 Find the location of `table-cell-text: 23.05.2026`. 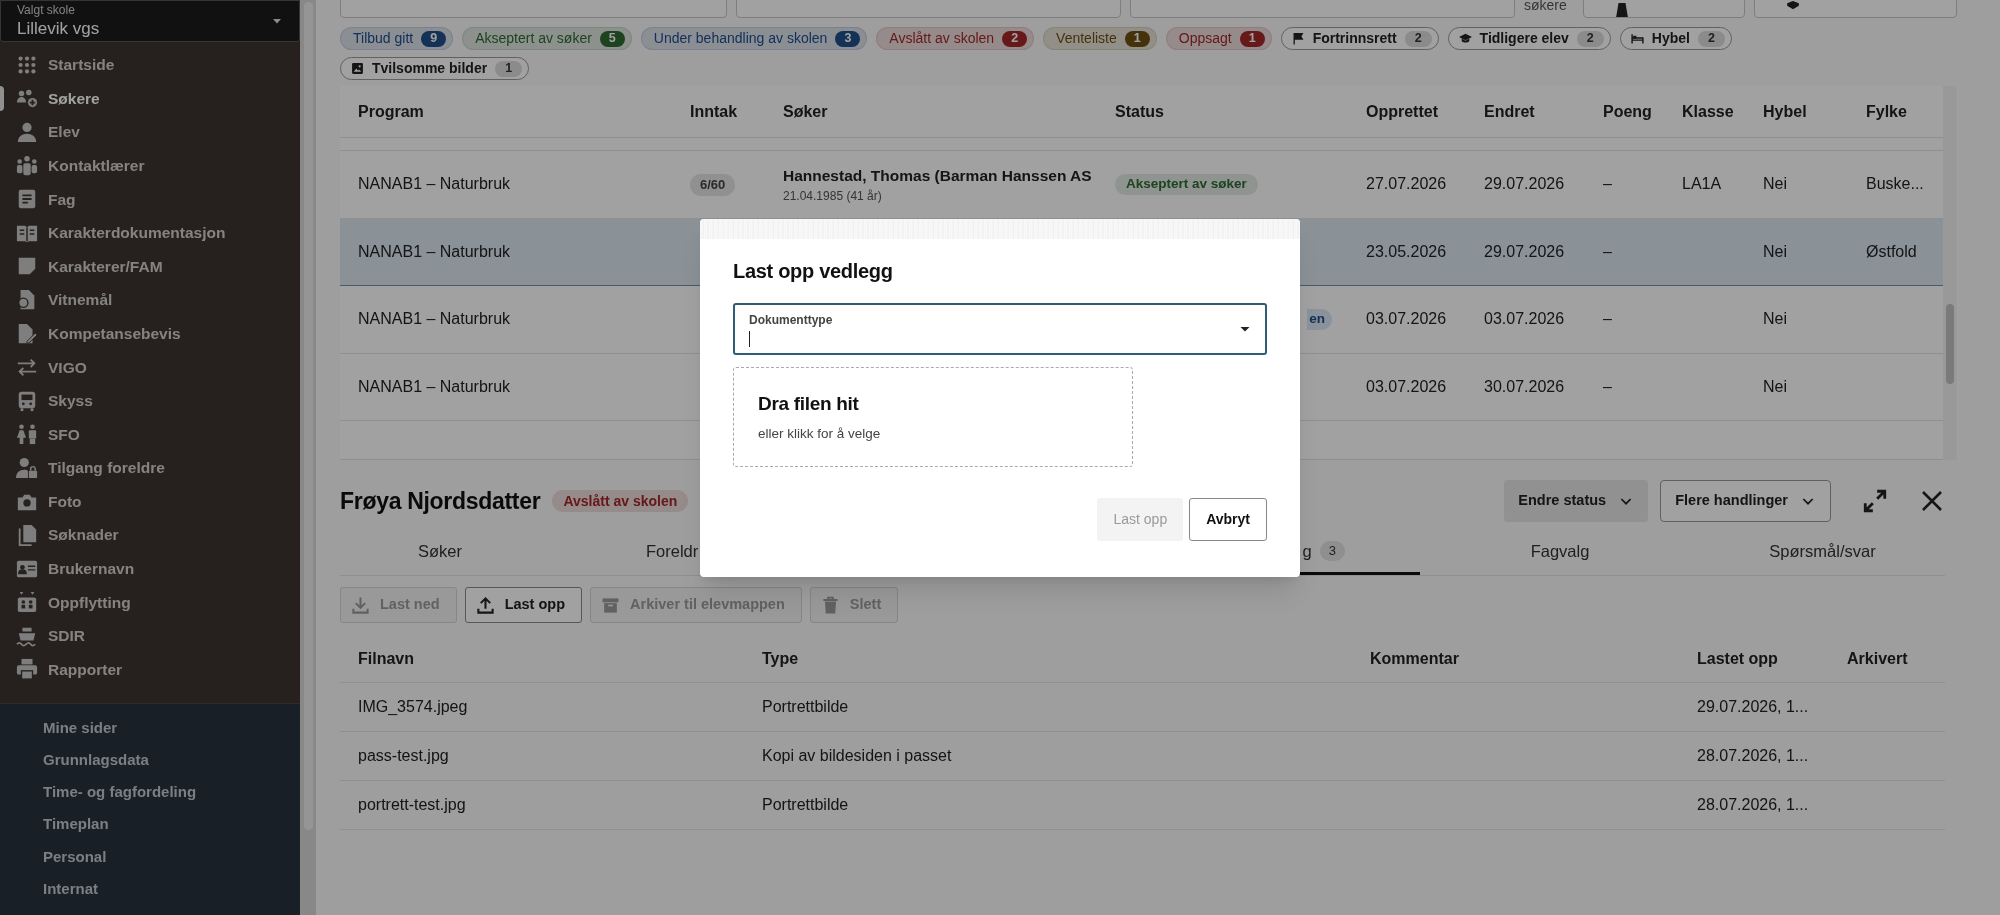

table-cell-text: 23.05.2026 is located at coordinates (1407, 251).